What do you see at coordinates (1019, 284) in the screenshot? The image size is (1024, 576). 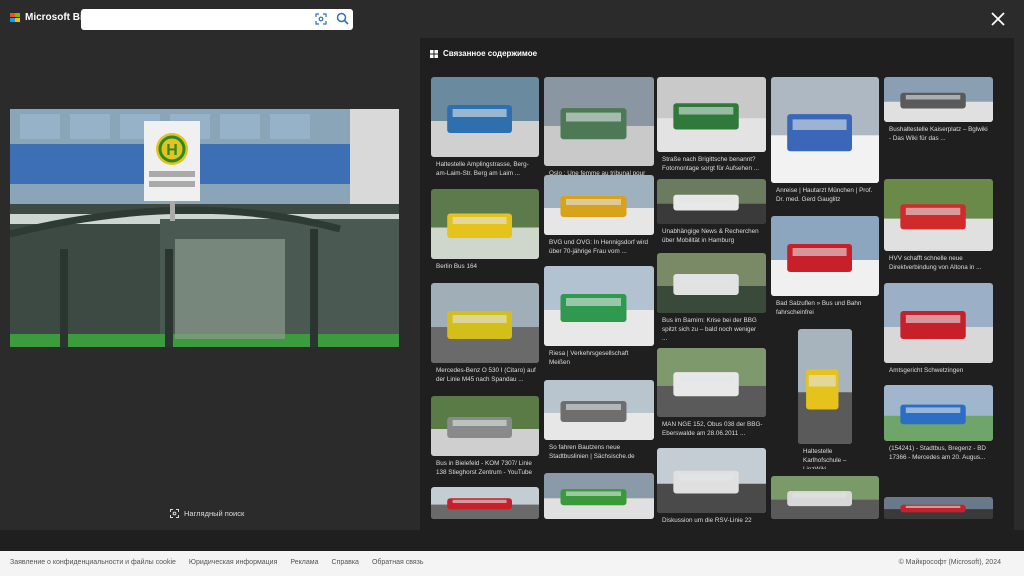 I see `scrollbar` at bounding box center [1019, 284].